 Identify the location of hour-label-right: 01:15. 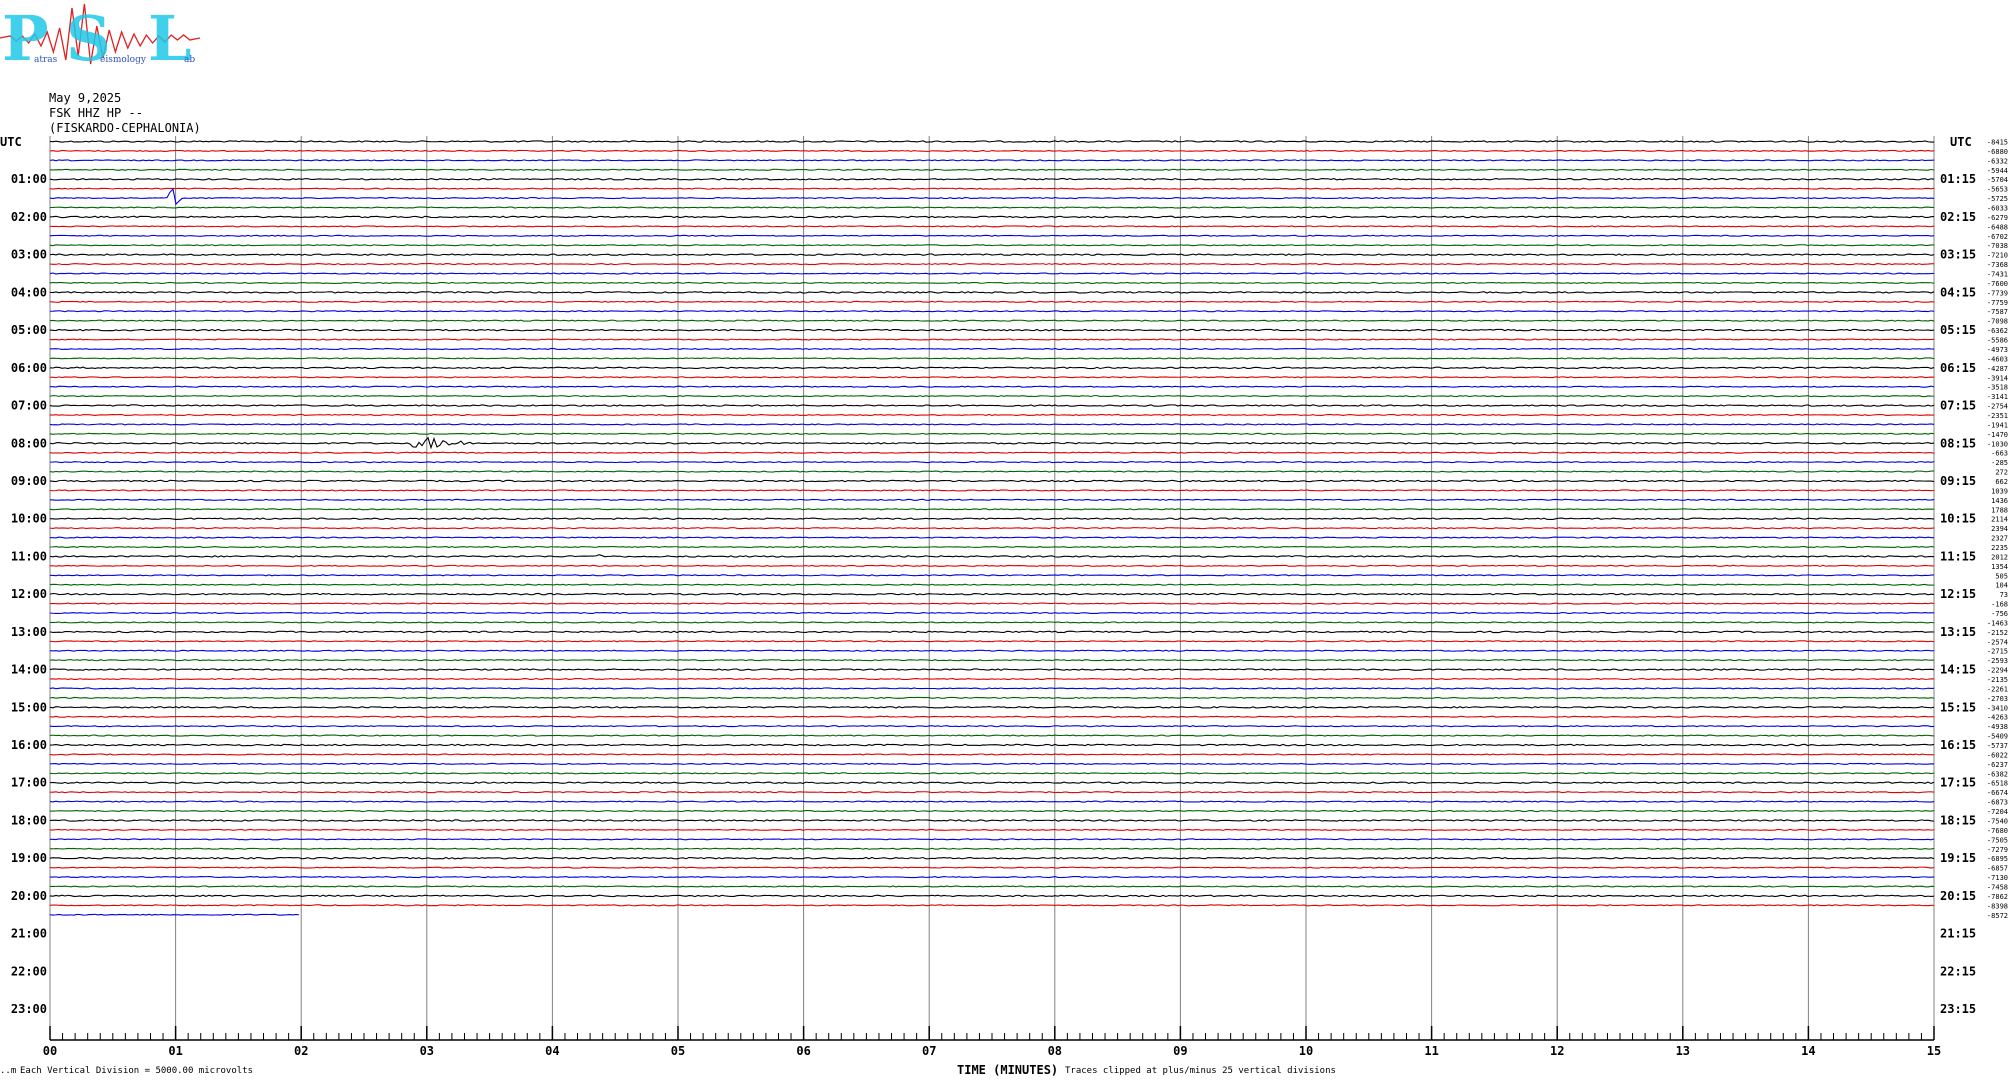
(1958, 179).